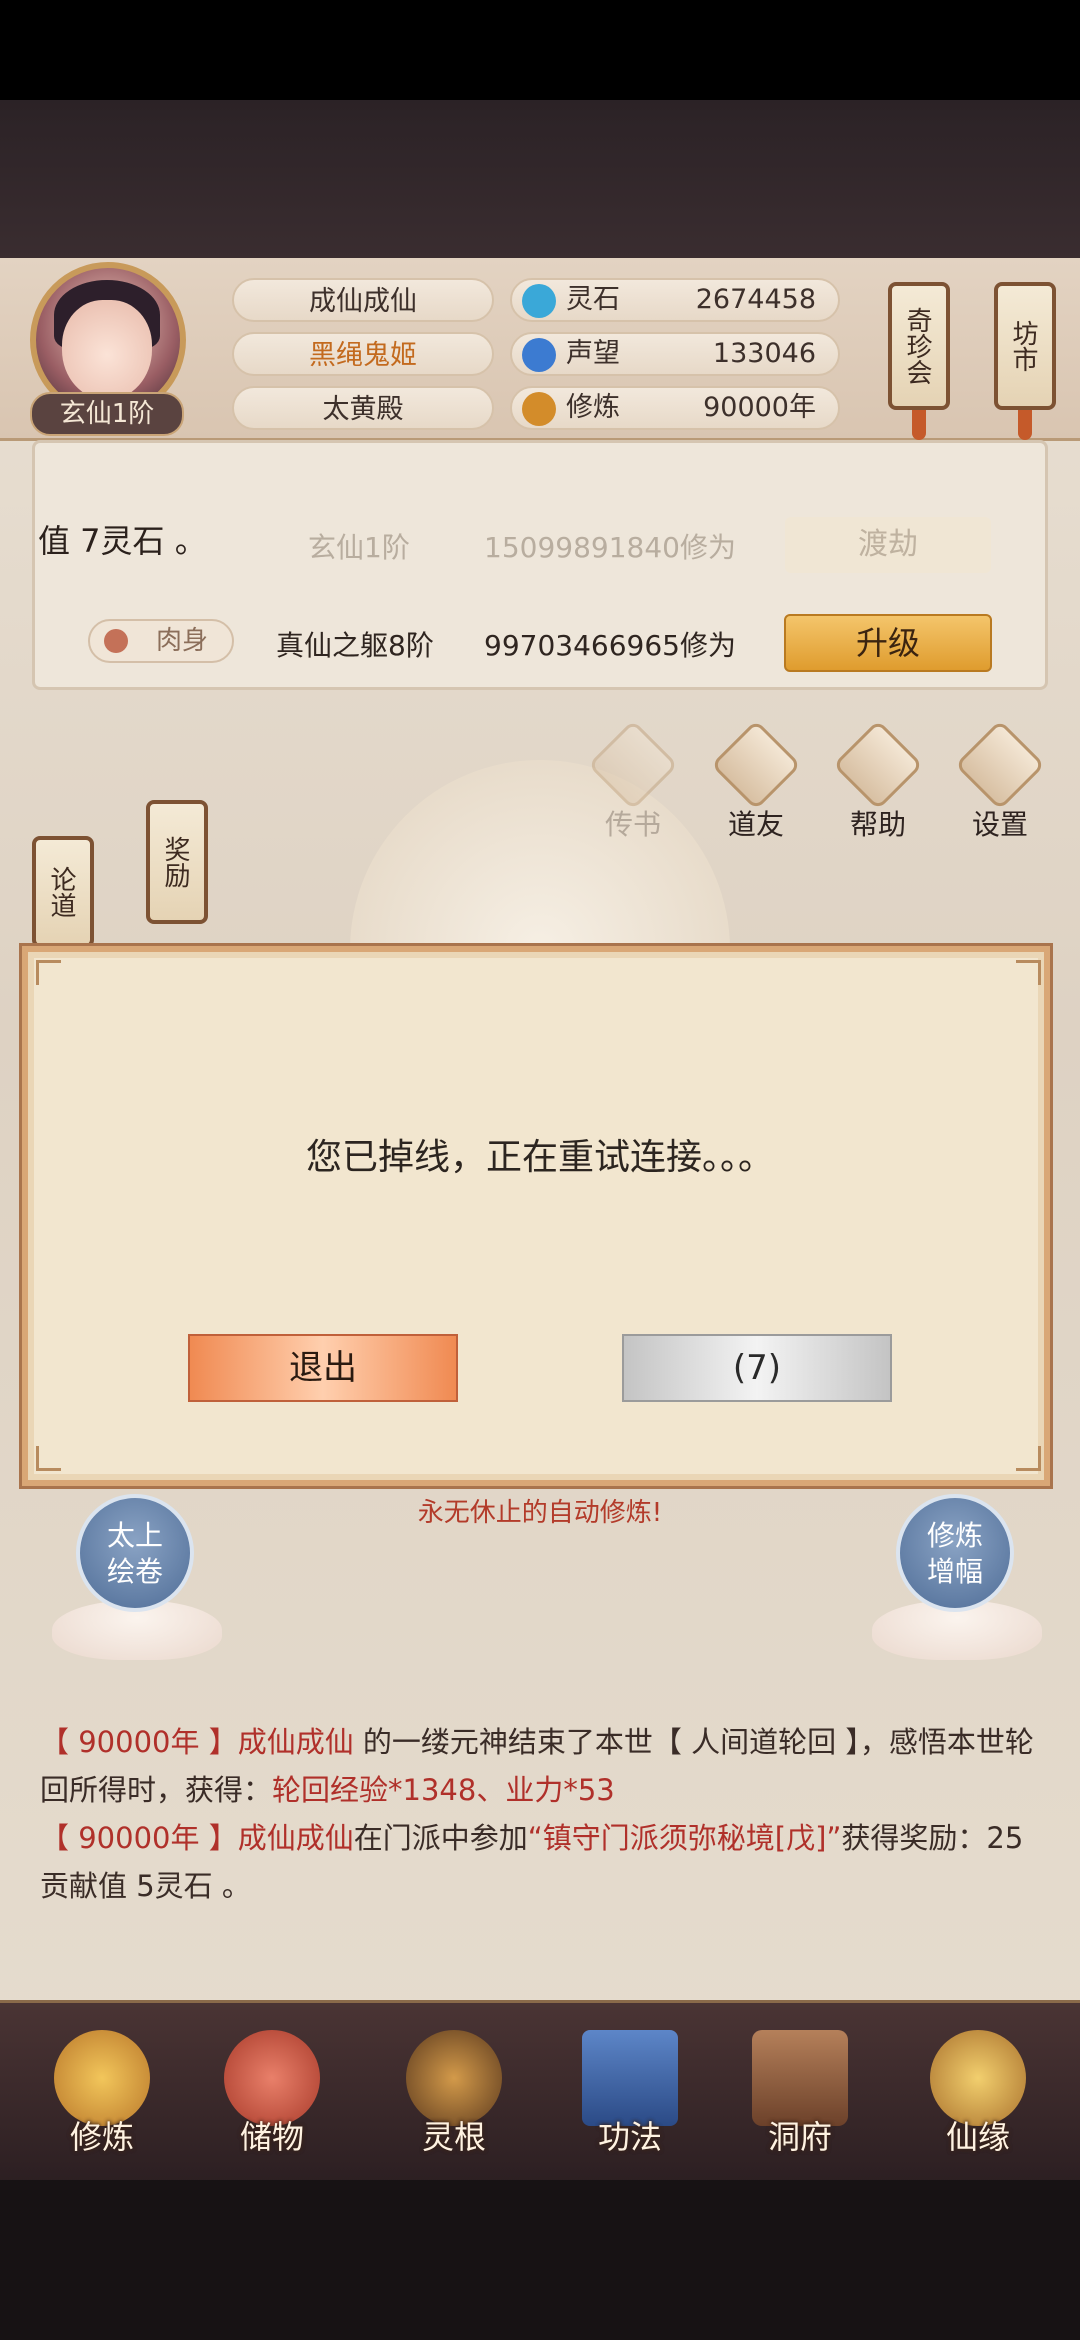  Describe the element at coordinates (539, 1157) in the screenshot. I see `dialog-message: 您已掉线，正在重试连接。。。` at that location.